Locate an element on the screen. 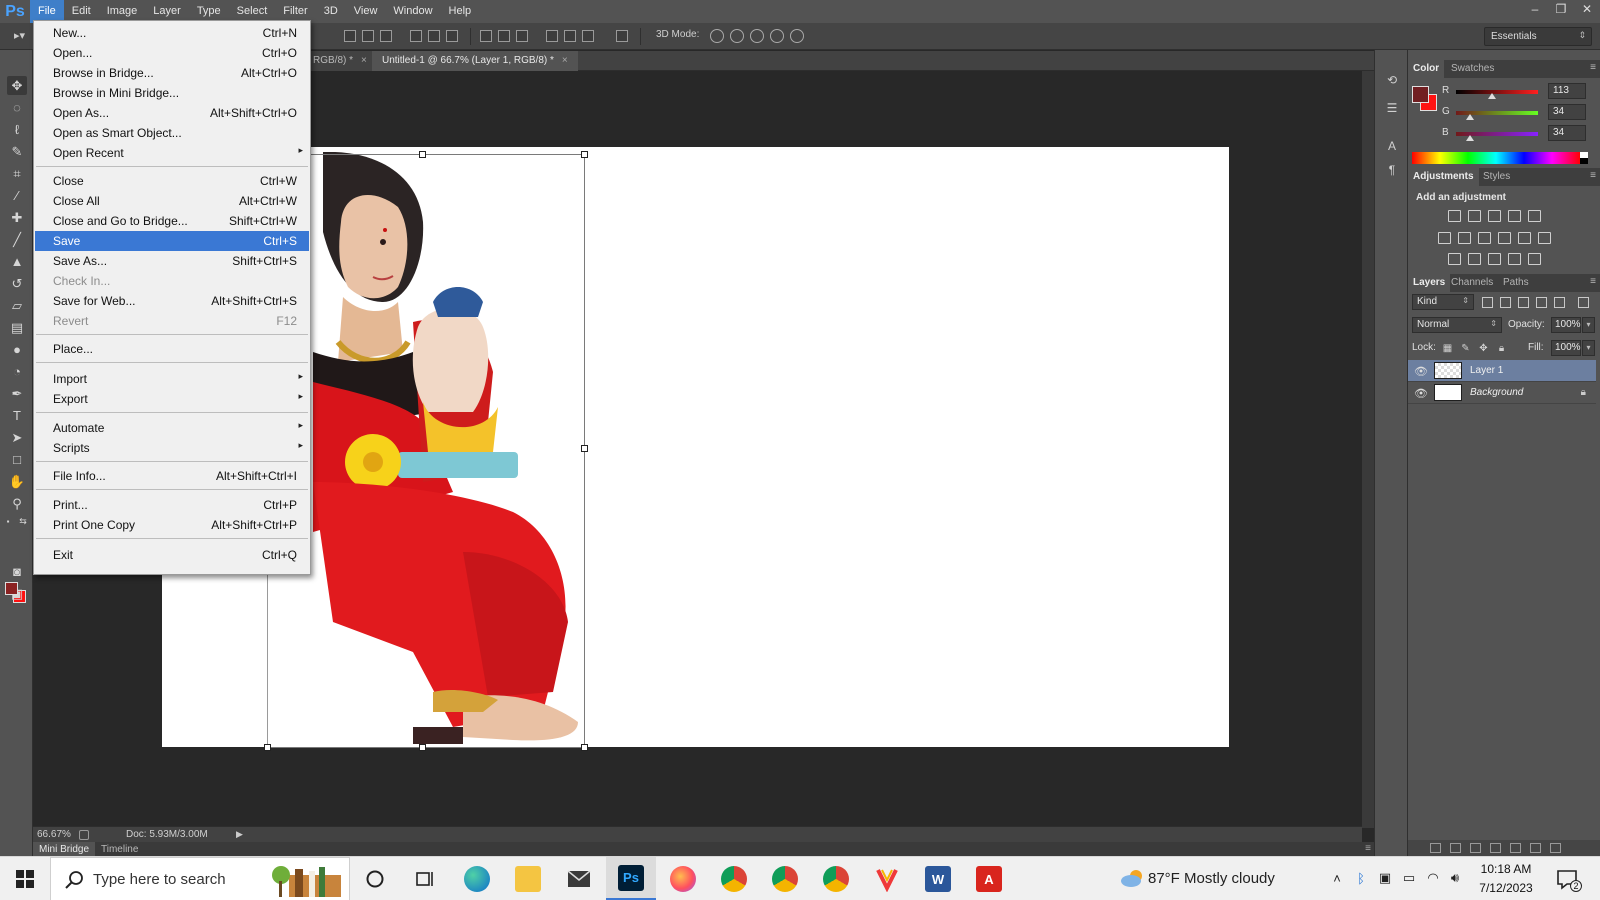 This screenshot has width=1600, height=900. filter-pixel-icon is located at coordinates (1487, 302).